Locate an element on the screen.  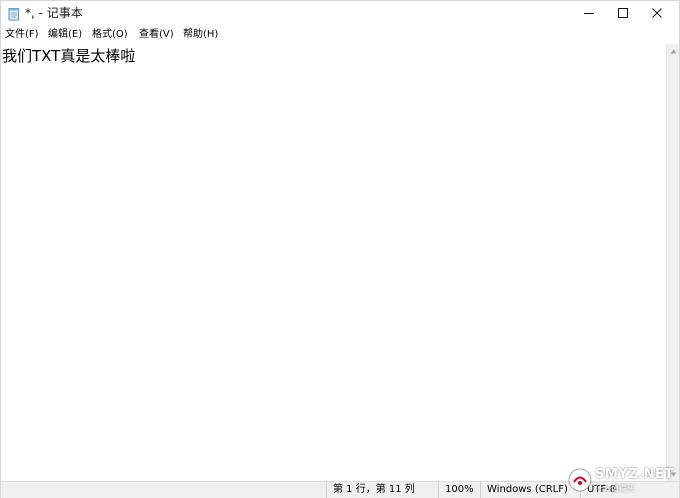
menu-file: 文件(F) is located at coordinates (22, 34).